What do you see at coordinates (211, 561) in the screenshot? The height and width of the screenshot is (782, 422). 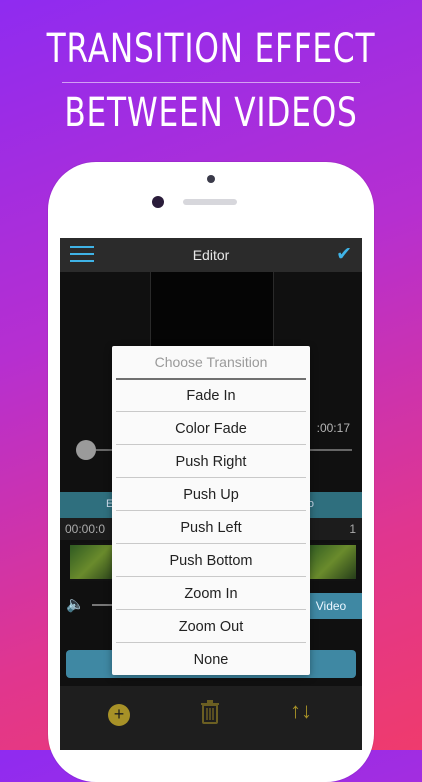 I see `option-push-bottom: Push Bottom` at bounding box center [211, 561].